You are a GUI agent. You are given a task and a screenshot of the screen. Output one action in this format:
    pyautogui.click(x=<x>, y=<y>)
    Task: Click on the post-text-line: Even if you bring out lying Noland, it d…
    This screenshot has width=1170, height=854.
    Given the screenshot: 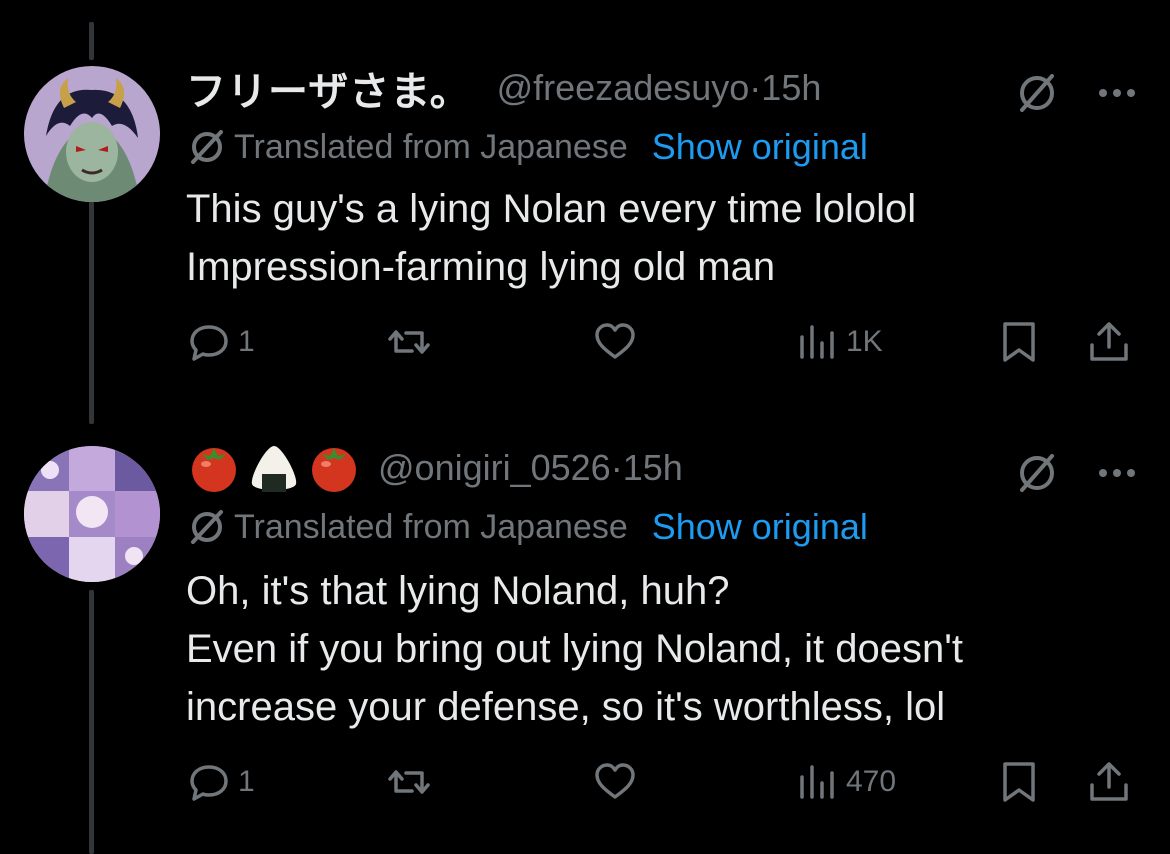 What is the action you would take?
    pyautogui.click(x=574, y=649)
    